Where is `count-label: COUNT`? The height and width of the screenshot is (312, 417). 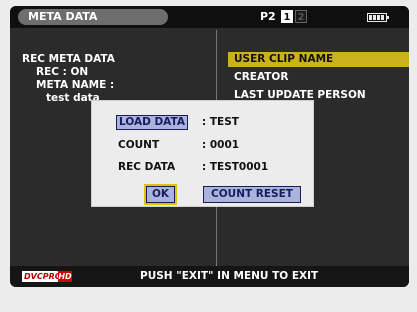 count-label: COUNT is located at coordinates (139, 145).